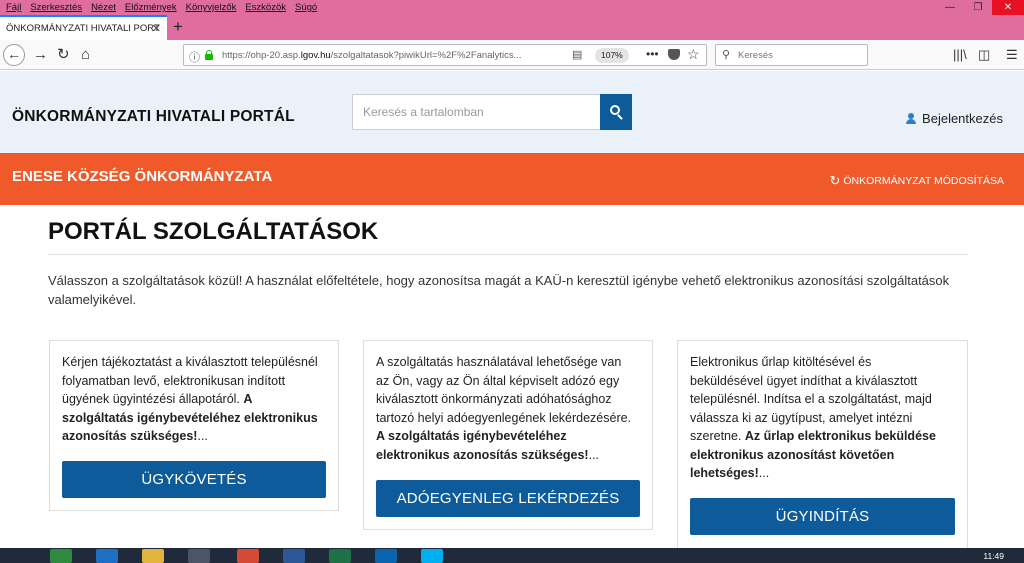  I want to click on change-municipality-link: ↻ ÖNKORMÁNYZAT MÓDOSÍTÁSA, so click(916, 181).